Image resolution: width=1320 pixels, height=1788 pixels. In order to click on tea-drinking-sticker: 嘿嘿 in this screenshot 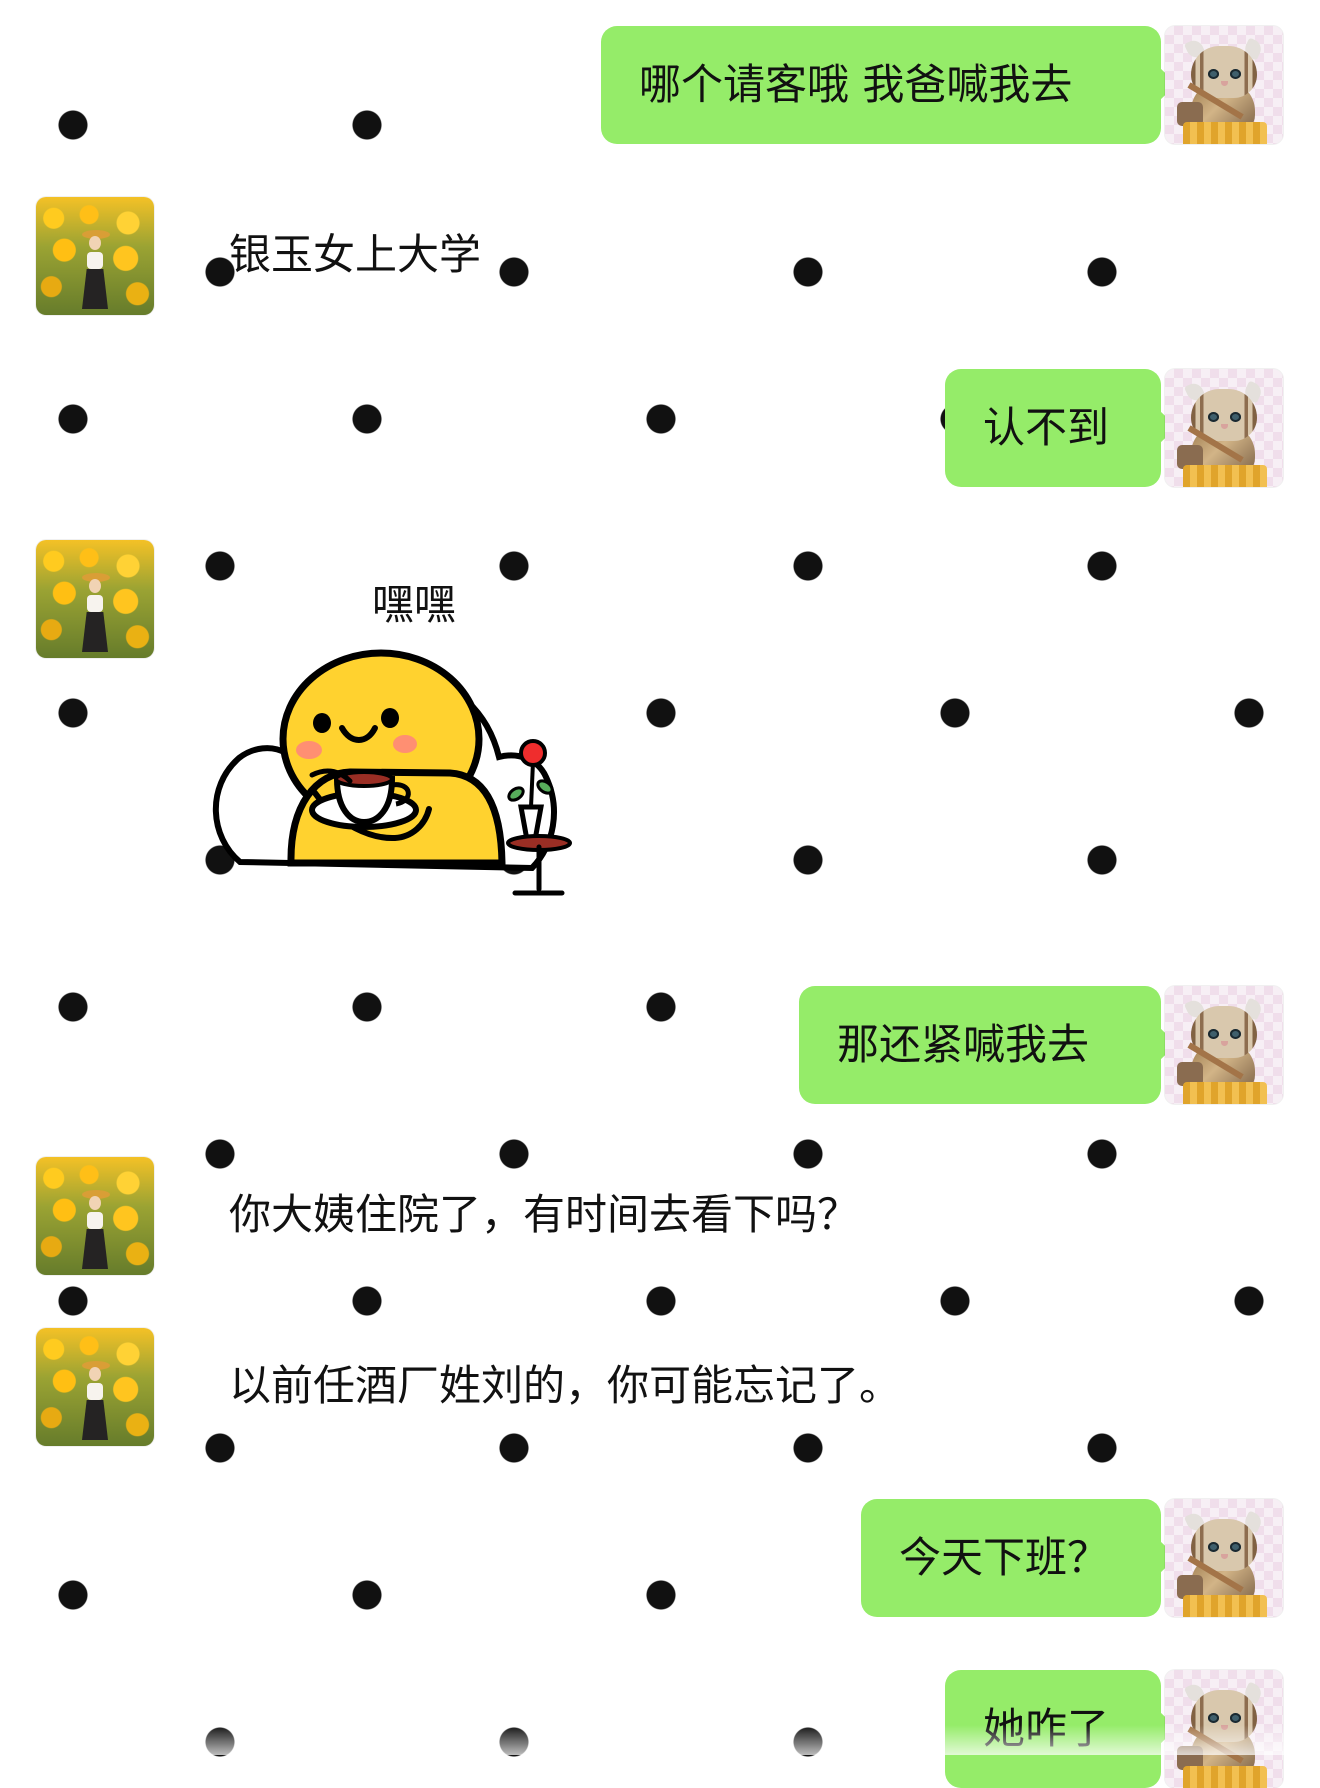, I will do `click(391, 735)`.